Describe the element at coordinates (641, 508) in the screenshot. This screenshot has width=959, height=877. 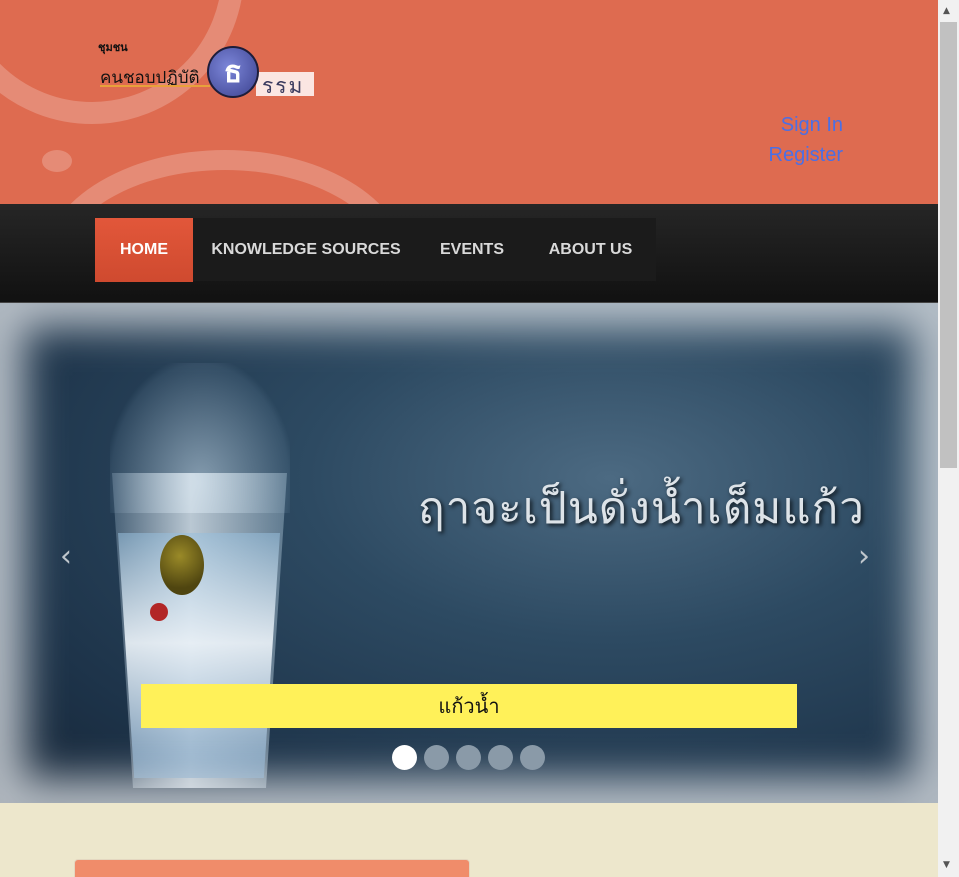
I see `slide-headline: ฤาจะเป็นดั่งน้ำเต็มแก้ว` at that location.